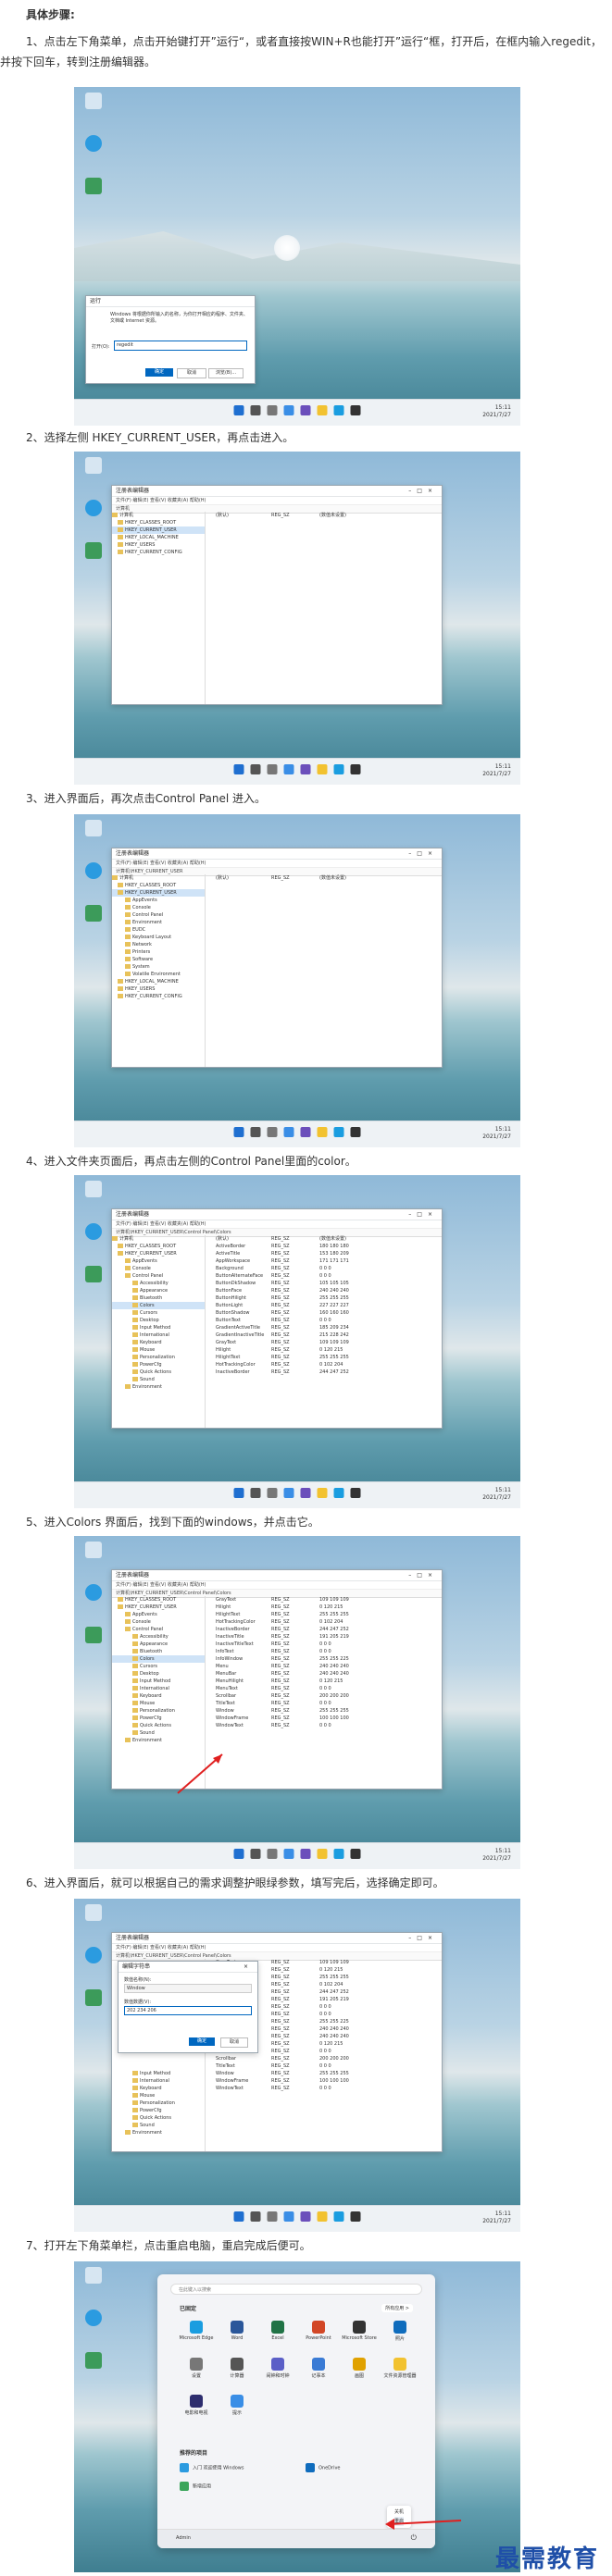  I want to click on value-row: GradientActiveTitle REG_SZ 185 209 234, so click(324, 1327).